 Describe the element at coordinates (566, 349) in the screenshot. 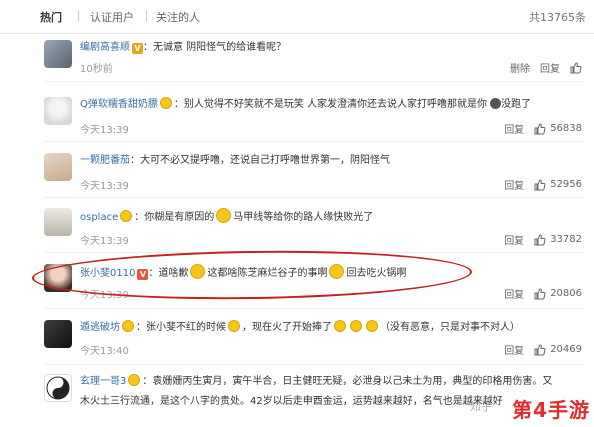

I see `like-count: 20469` at that location.